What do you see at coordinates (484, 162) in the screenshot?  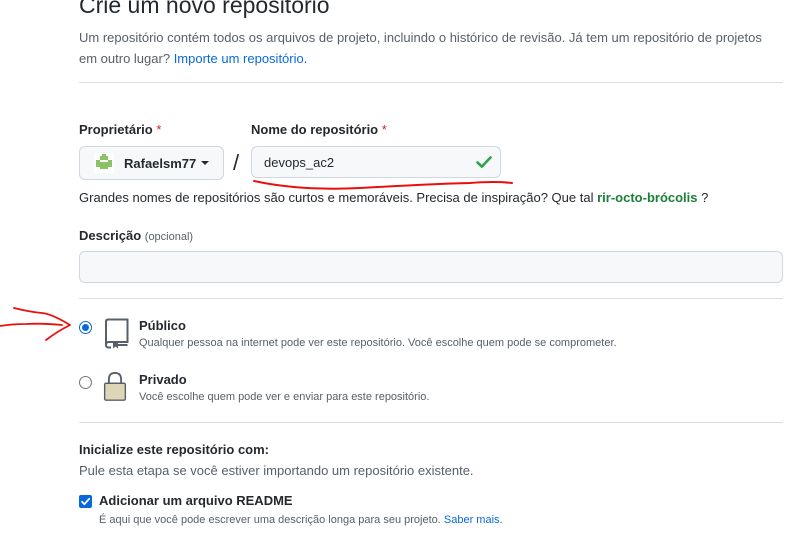 I see `check-icon` at bounding box center [484, 162].